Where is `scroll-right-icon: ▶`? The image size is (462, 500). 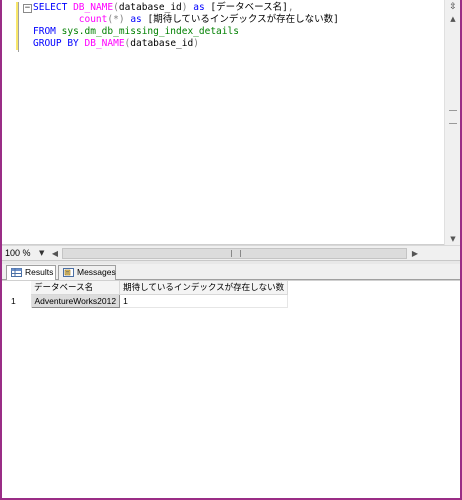 scroll-right-icon: ▶ is located at coordinates (415, 253).